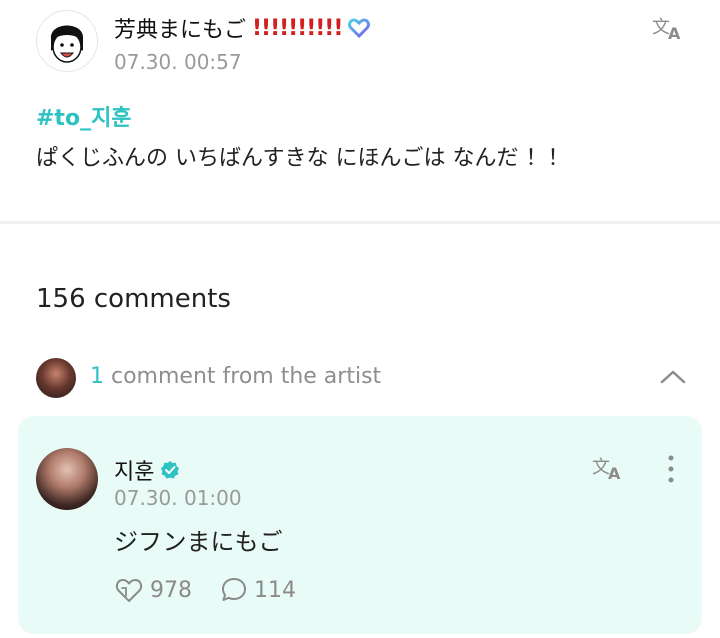  I want to click on chevron-up-icon, so click(673, 377).